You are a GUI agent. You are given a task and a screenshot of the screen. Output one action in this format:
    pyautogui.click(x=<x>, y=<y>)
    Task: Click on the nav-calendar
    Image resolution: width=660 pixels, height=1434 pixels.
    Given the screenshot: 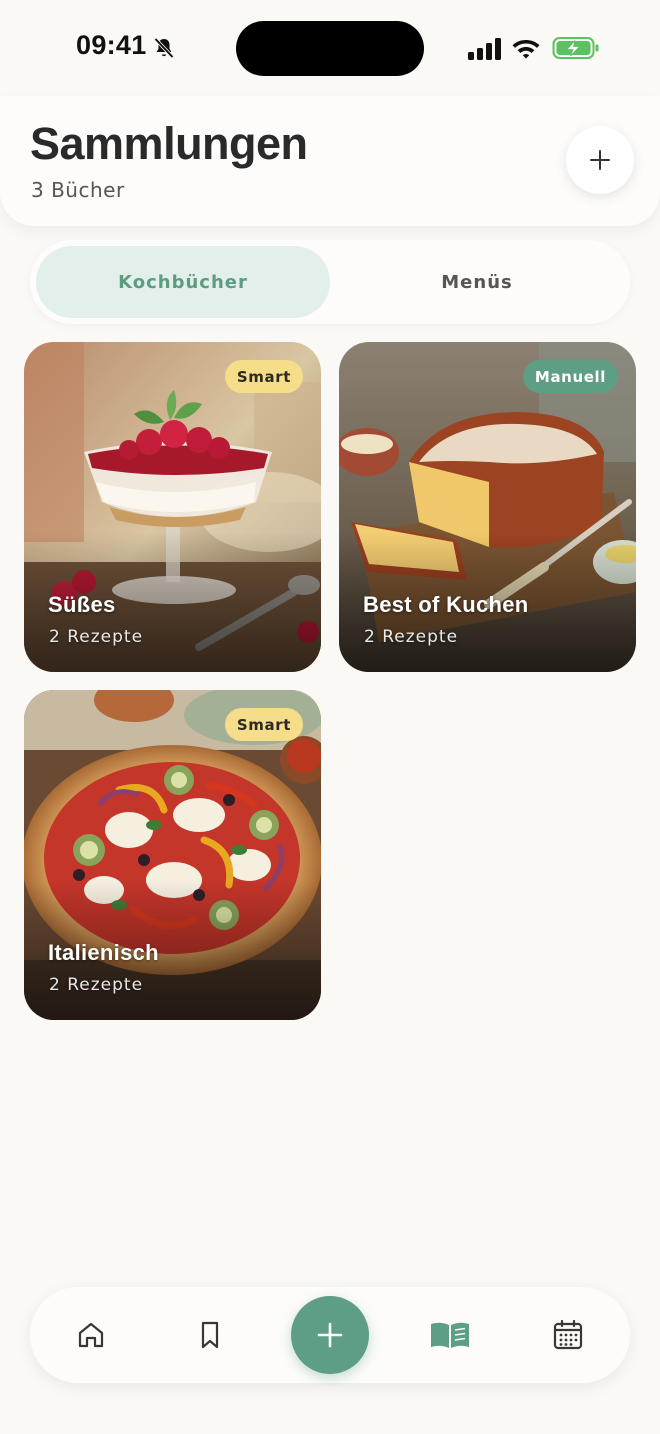 What is the action you would take?
    pyautogui.click(x=568, y=1335)
    